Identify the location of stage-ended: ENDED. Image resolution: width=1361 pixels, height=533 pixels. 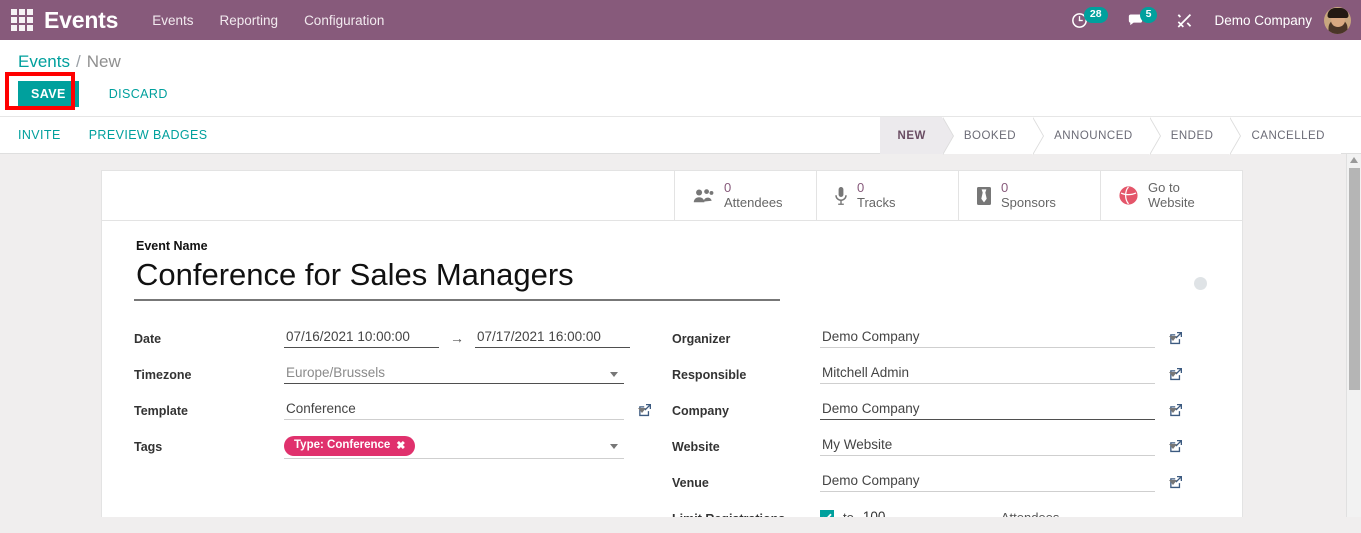
(1195, 136).